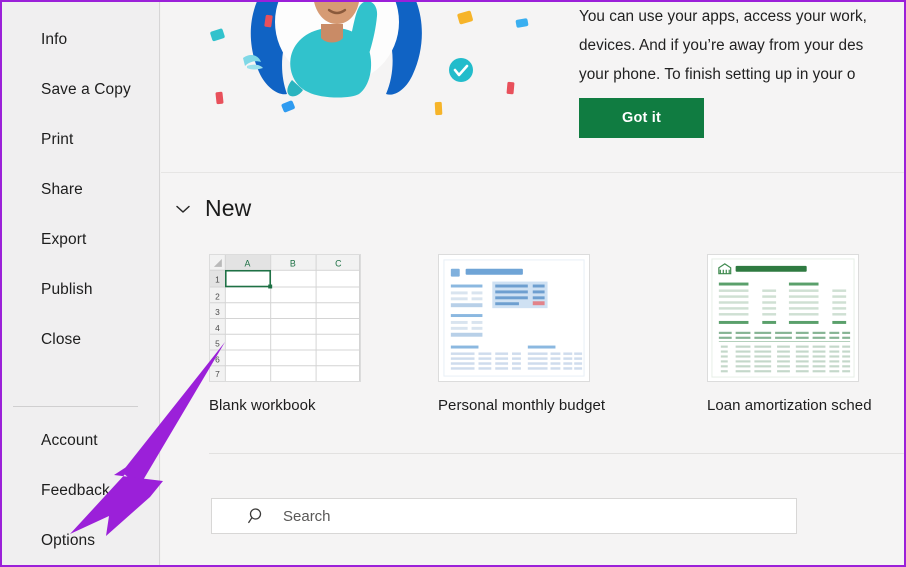 The height and width of the screenshot is (567, 906). I want to click on search-input, so click(523, 516).